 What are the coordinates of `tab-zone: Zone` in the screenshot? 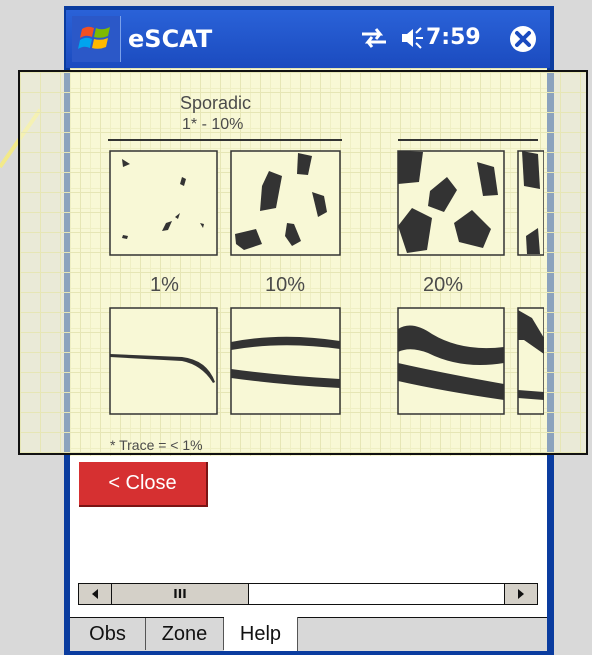 It's located at (185, 634).